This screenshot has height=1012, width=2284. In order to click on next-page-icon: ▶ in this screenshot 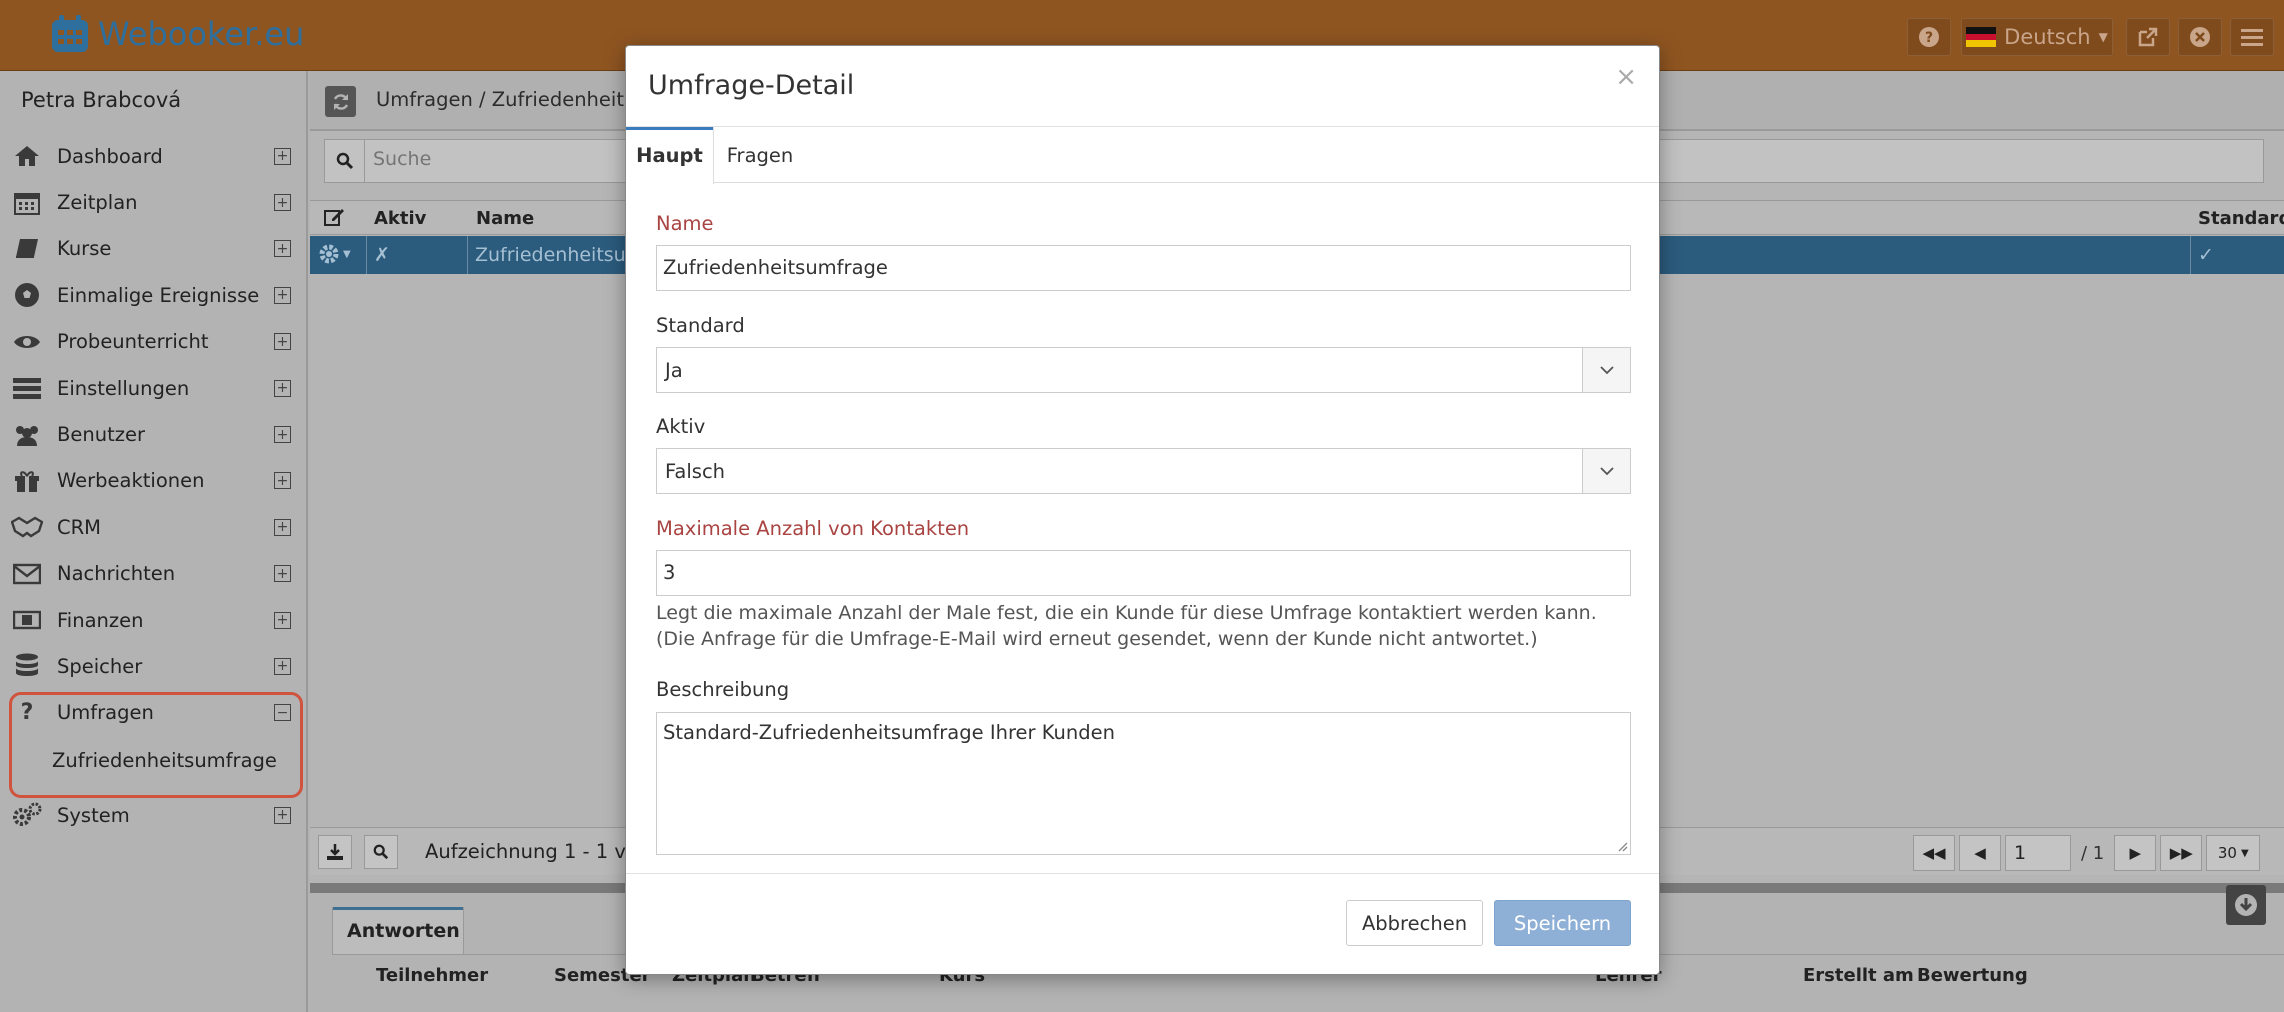, I will do `click(2135, 853)`.